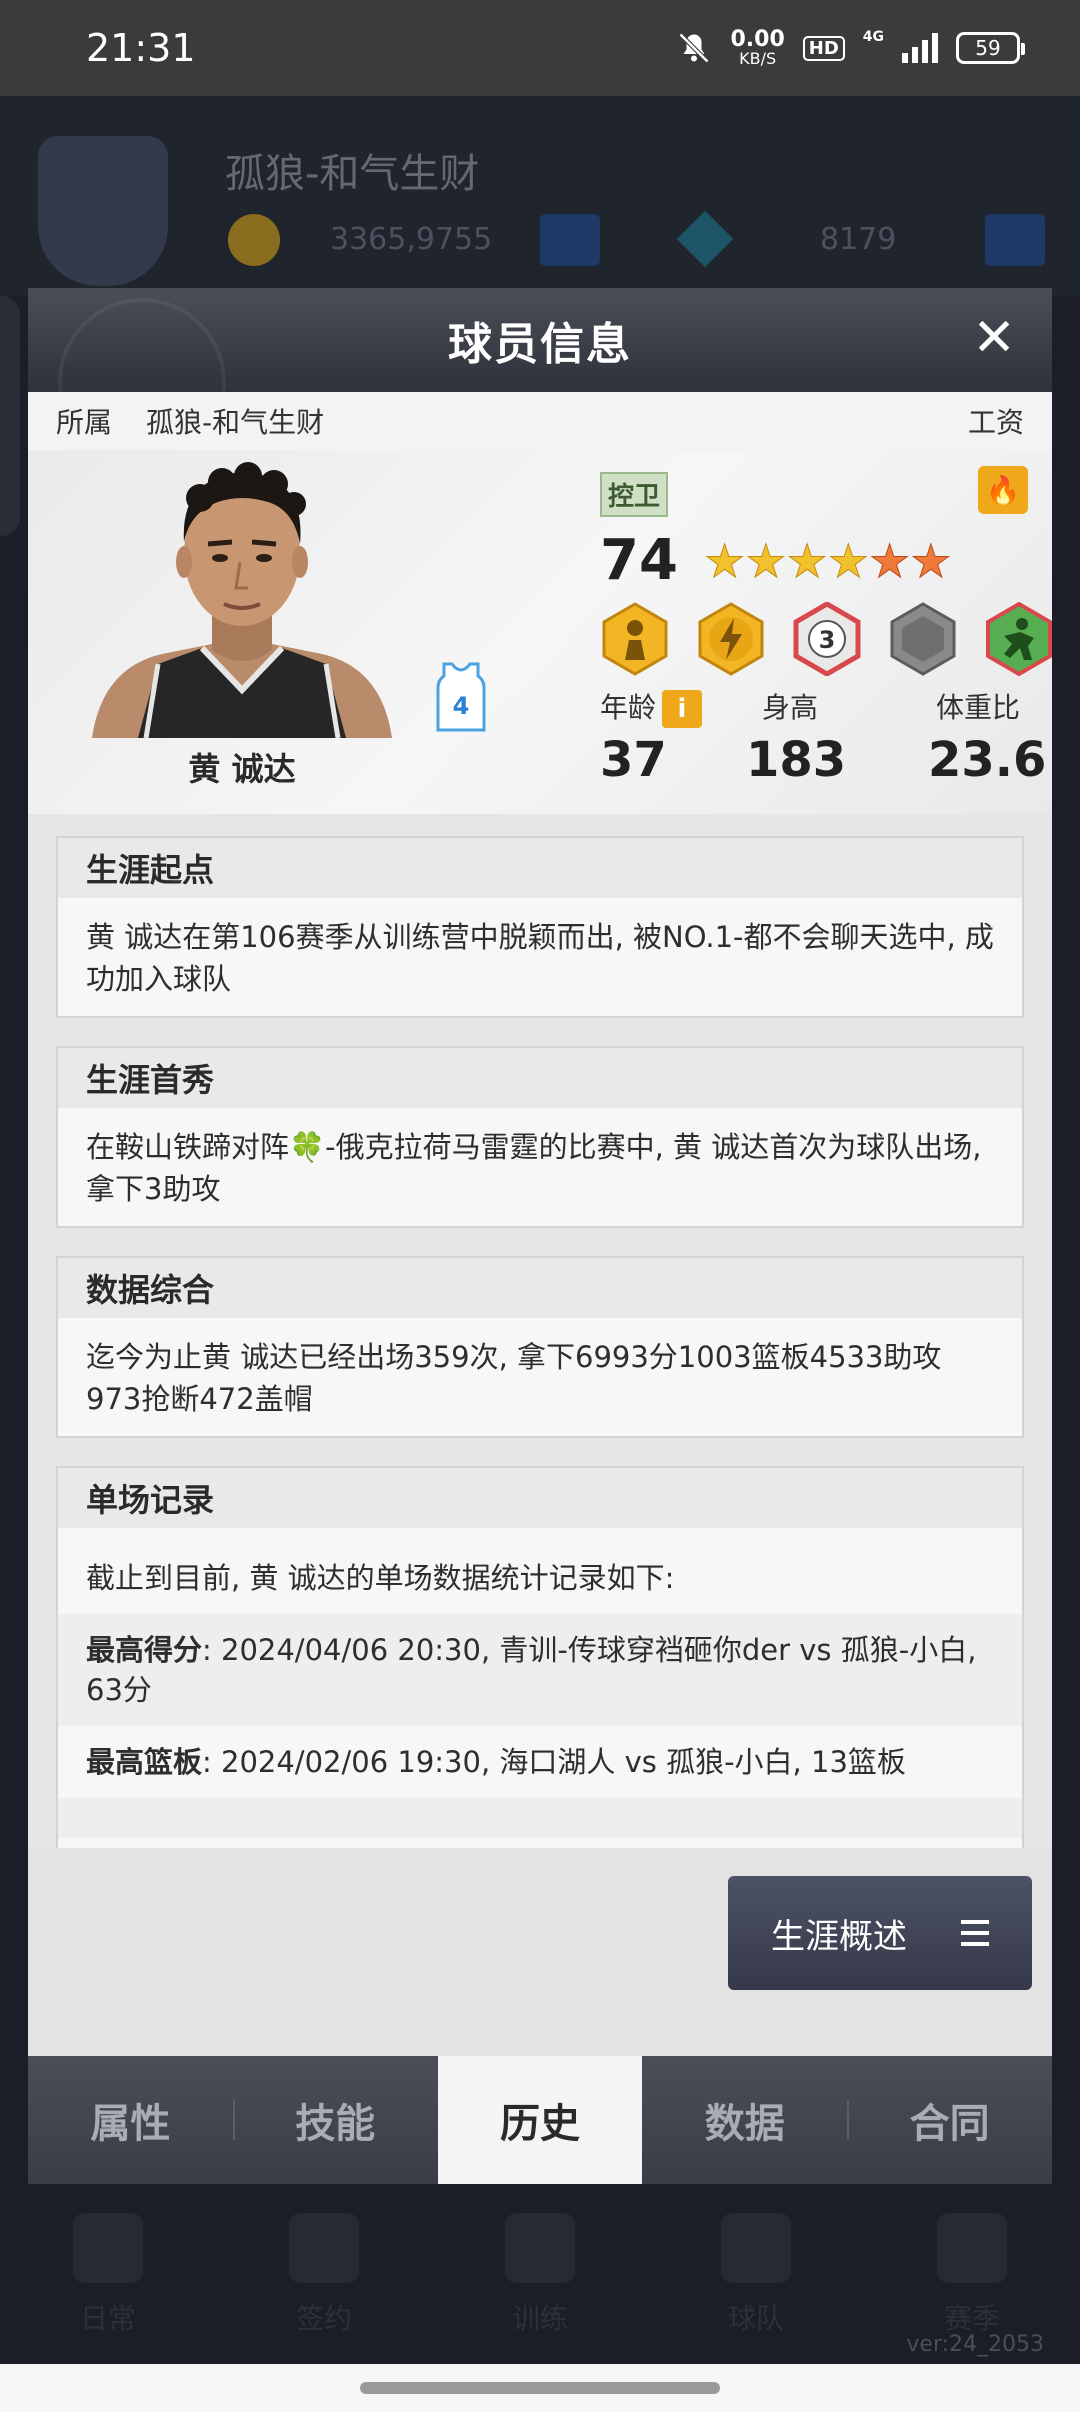  Describe the element at coordinates (823, 48) in the screenshot. I see `hd-icon: HD` at that location.